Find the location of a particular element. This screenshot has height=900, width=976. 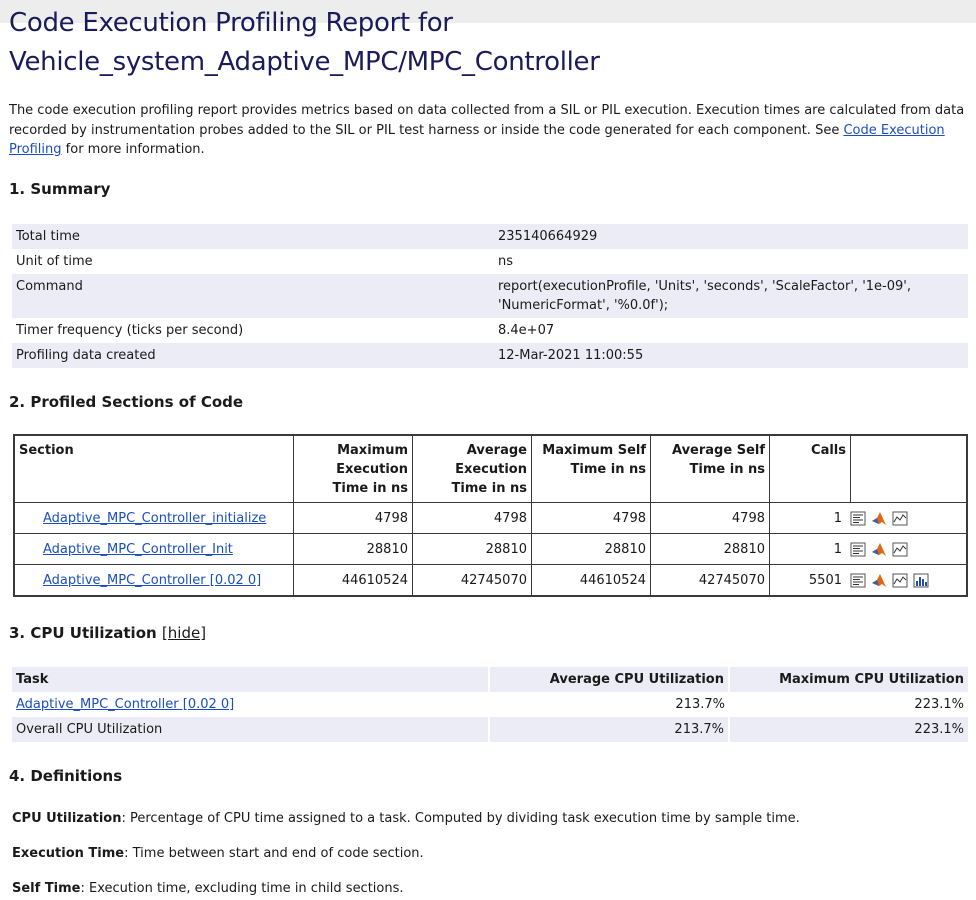

sections-heading: 2. Profiled Sections of Code is located at coordinates (126, 402).